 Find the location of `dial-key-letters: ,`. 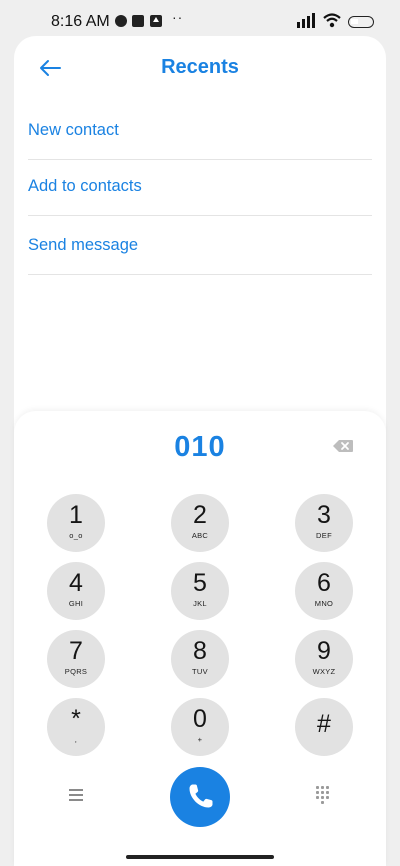

dial-key-letters: , is located at coordinates (76, 739).